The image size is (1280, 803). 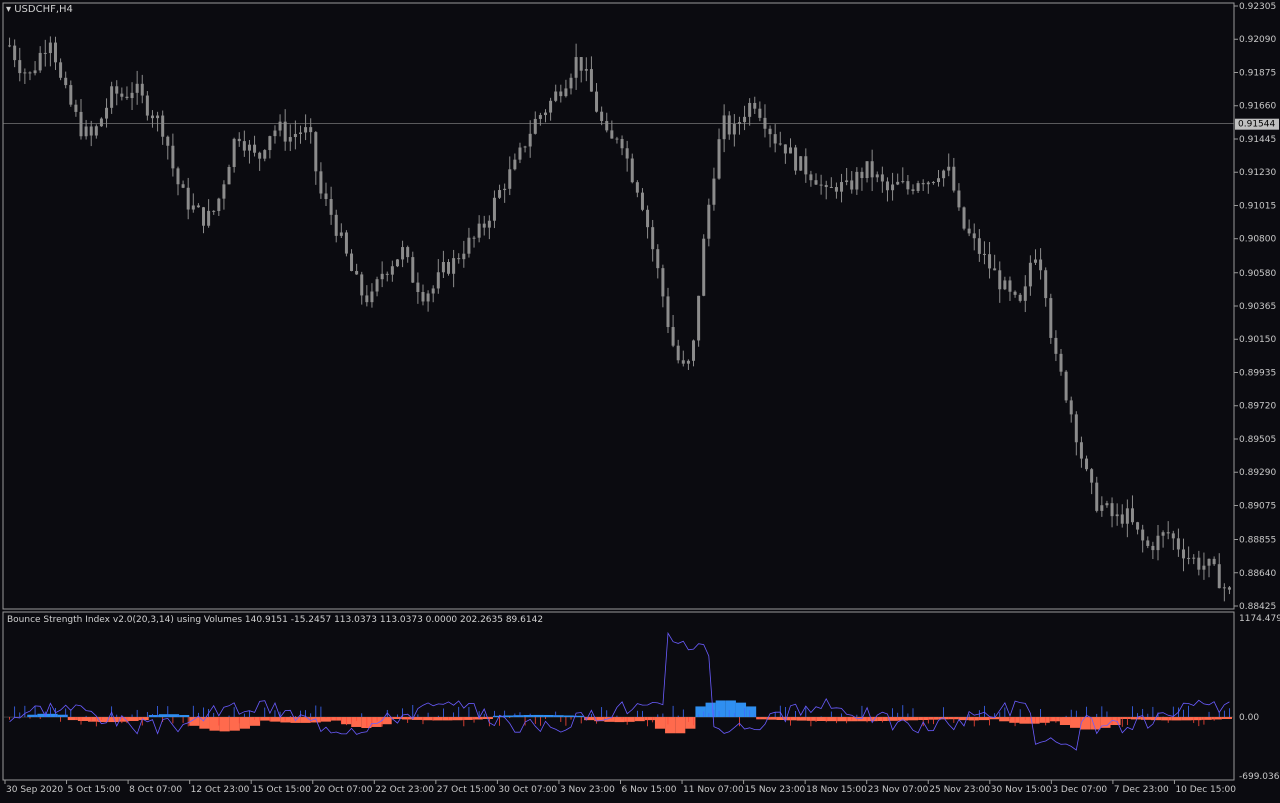 What do you see at coordinates (1257, 607) in the screenshot?
I see `price-tick-label: 0.88425` at bounding box center [1257, 607].